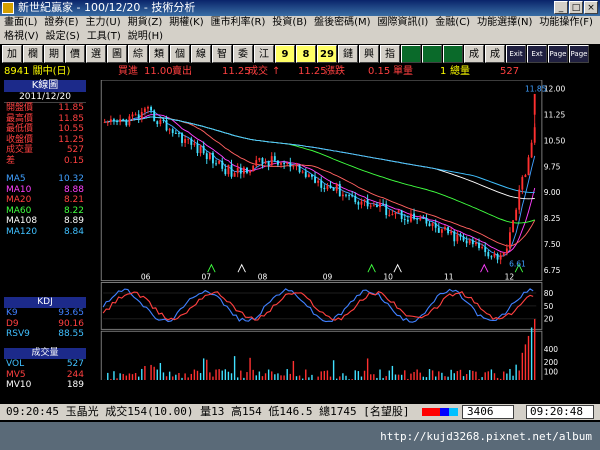  What do you see at coordinates (33, 54) in the screenshot?
I see `toolbar-button: 欄` at bounding box center [33, 54].